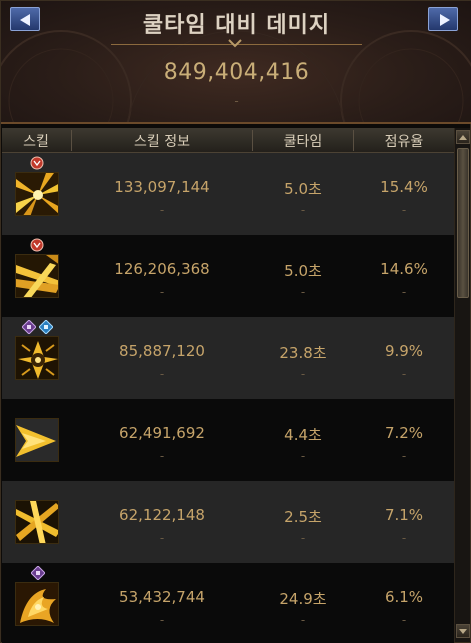 The image size is (471, 643). What do you see at coordinates (228, 276) in the screenshot?
I see `table-row: 126,206,368 - 5.0초 - 14.6% -` at bounding box center [228, 276].